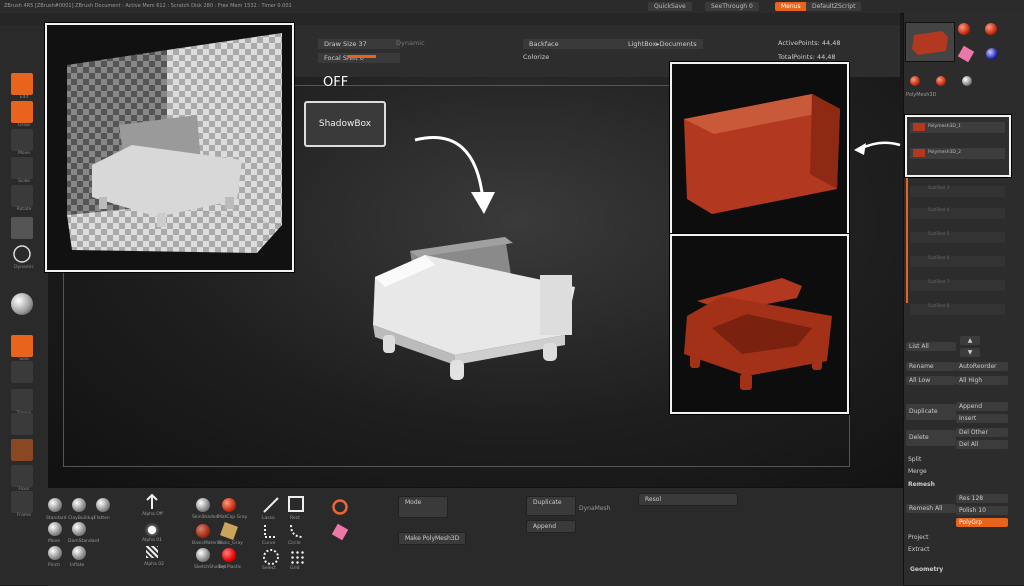 The width and height of the screenshot is (1024, 586). What do you see at coordinates (229, 505) in the screenshot?
I see `material-matcap-red-icon` at bounding box center [229, 505].